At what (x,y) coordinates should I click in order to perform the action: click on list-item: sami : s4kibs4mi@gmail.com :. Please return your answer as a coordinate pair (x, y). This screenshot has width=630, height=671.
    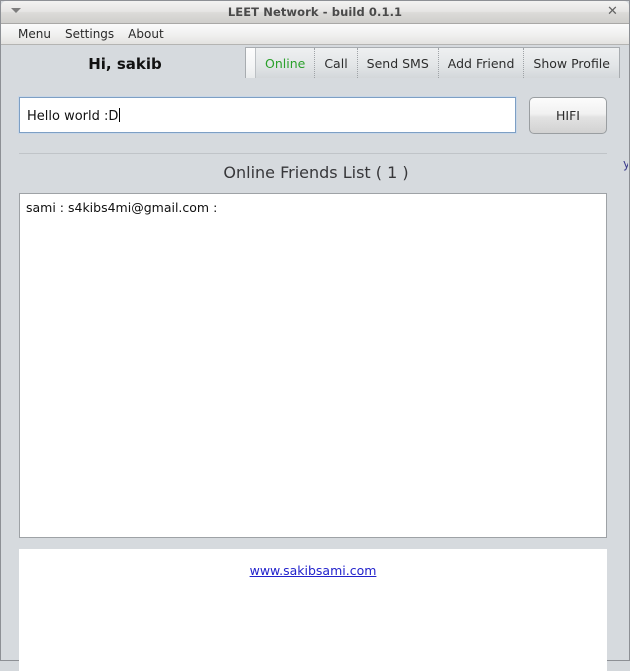
    Looking at the image, I should click on (316, 207).